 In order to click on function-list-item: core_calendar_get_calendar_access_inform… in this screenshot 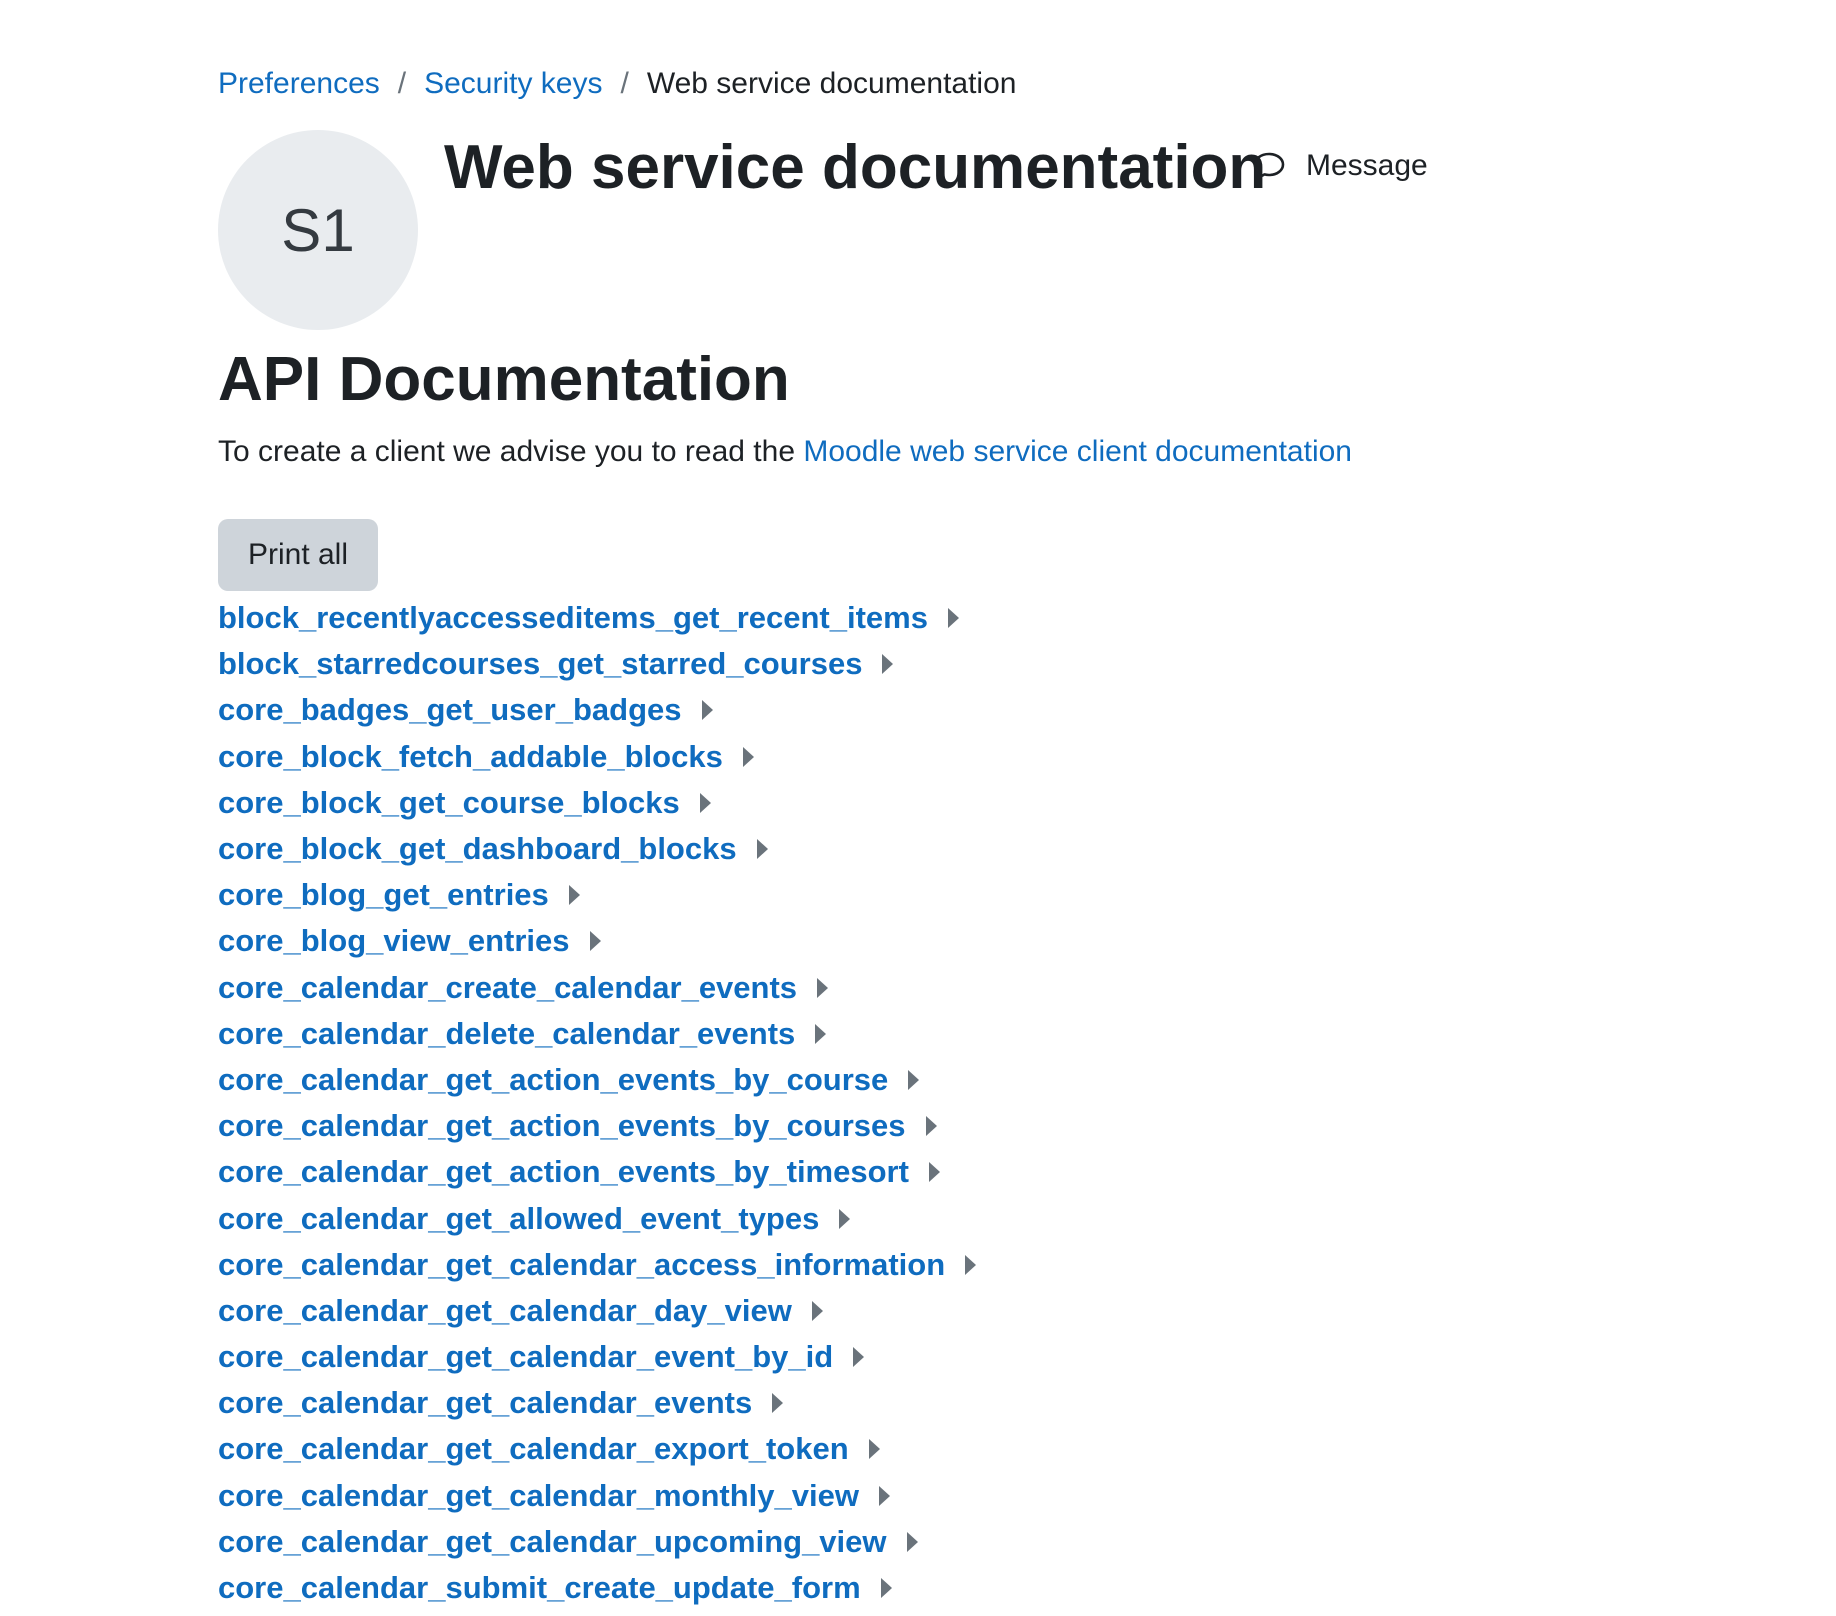, I will do `click(597, 1265)`.